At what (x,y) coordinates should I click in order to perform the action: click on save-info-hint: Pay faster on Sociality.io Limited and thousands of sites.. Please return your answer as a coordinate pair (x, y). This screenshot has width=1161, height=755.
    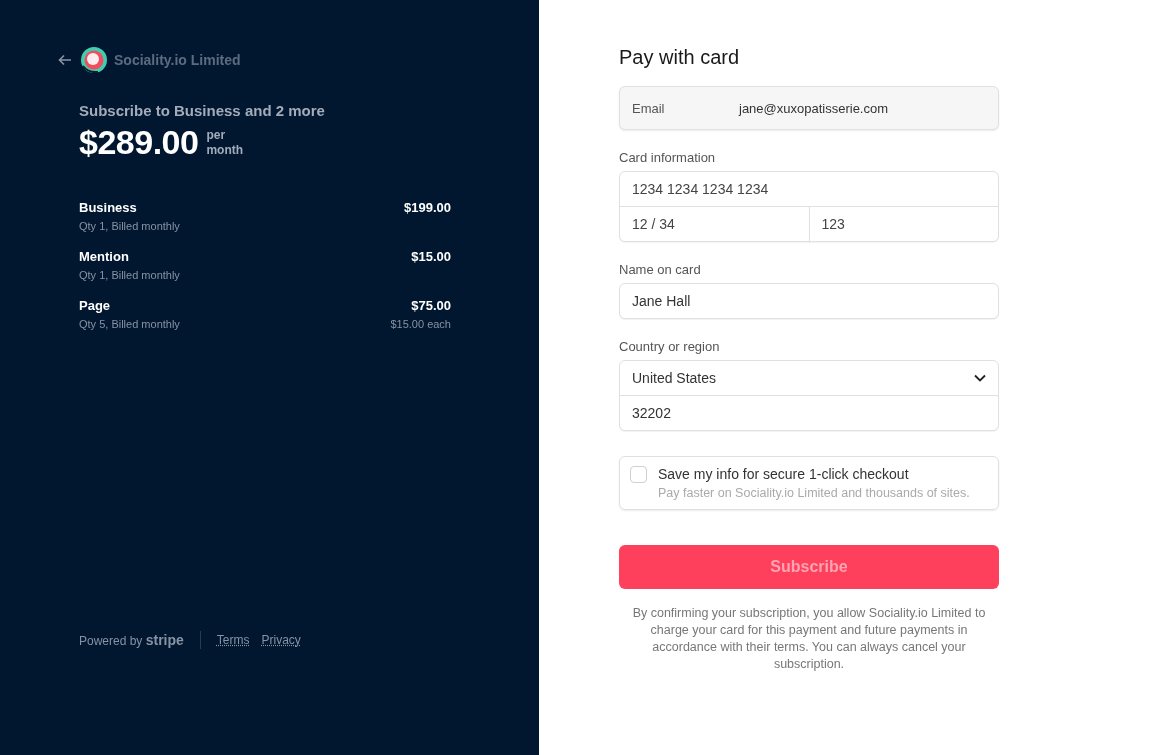
    Looking at the image, I should click on (814, 493).